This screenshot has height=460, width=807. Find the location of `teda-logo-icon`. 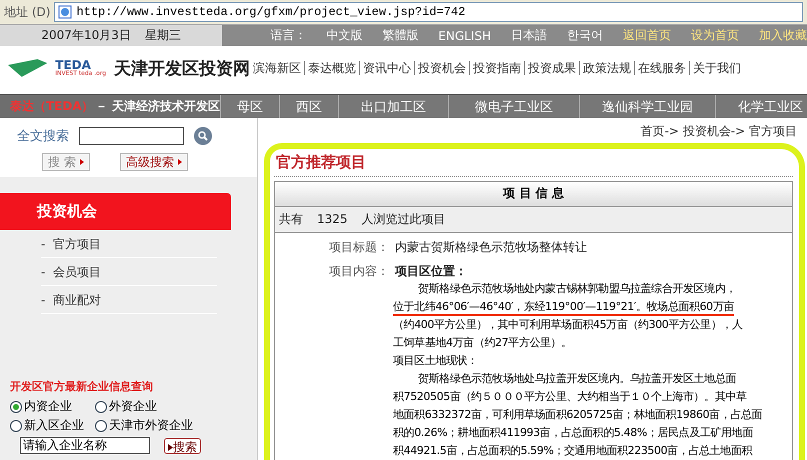

teda-logo-icon is located at coordinates (28, 68).